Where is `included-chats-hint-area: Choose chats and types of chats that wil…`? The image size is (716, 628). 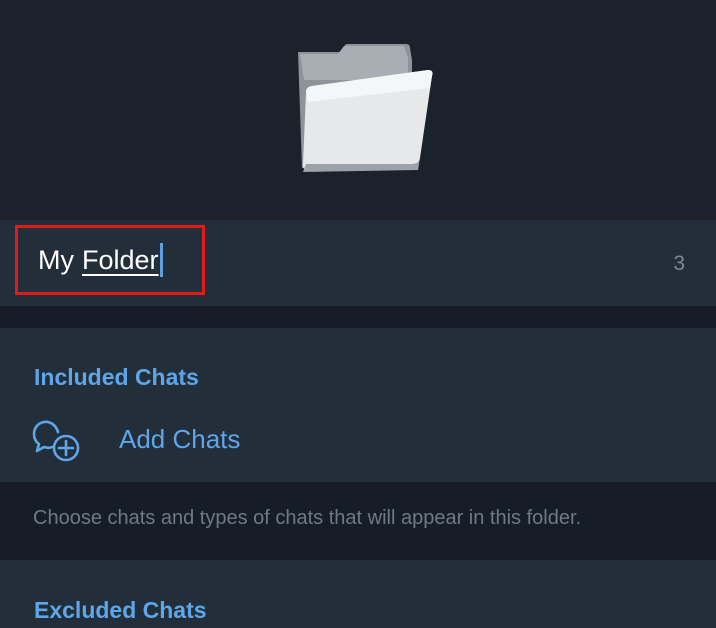
included-chats-hint-area: Choose chats and types of chats that wil… is located at coordinates (358, 521).